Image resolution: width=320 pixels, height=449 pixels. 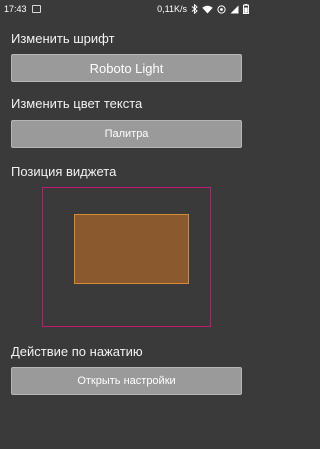 I want to click on battery-icon, so click(x=246, y=9).